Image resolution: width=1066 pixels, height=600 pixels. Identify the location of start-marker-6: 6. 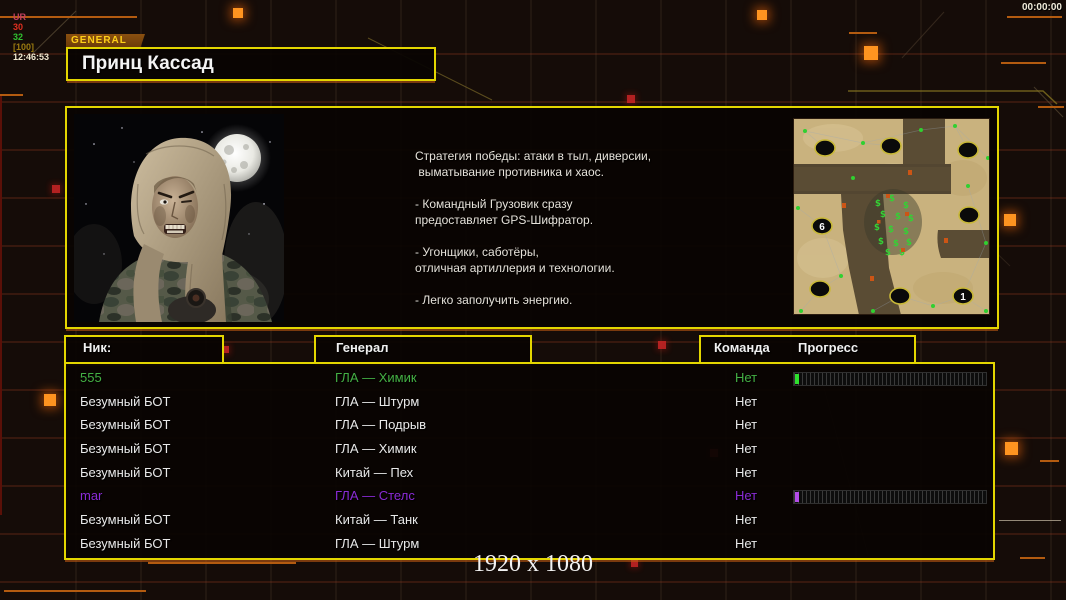
(822, 227).